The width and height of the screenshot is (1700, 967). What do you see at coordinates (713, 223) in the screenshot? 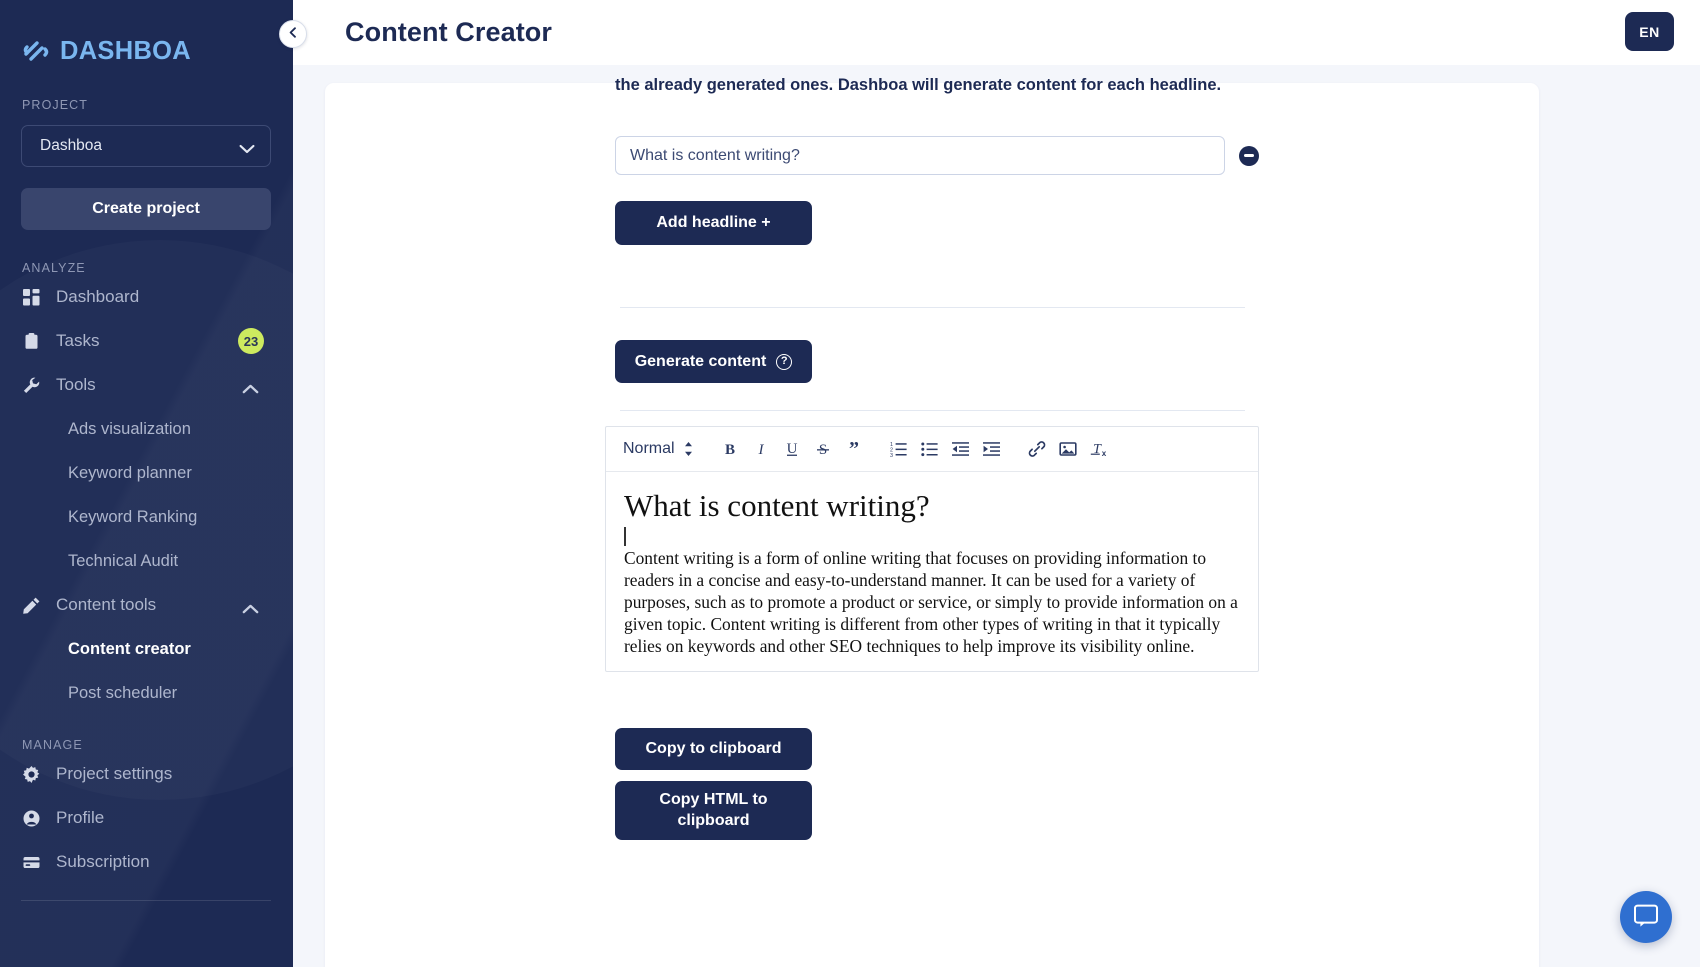
I see `add-headline-button: Add headline +` at bounding box center [713, 223].